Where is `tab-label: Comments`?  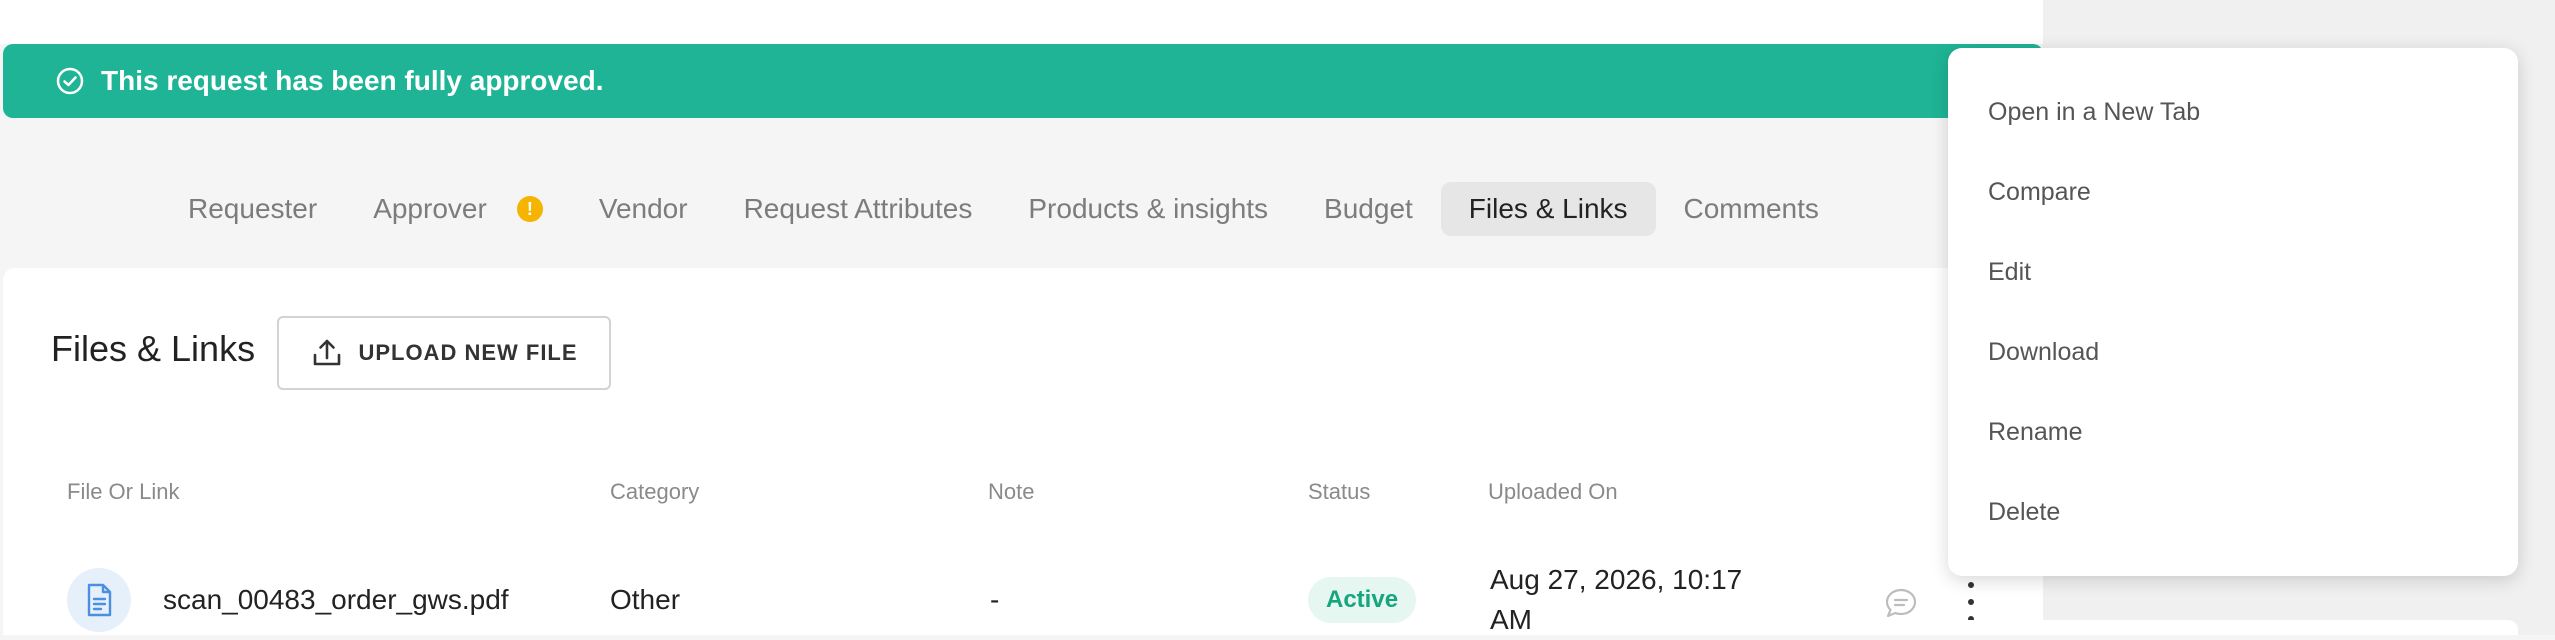 tab-label: Comments is located at coordinates (1751, 208).